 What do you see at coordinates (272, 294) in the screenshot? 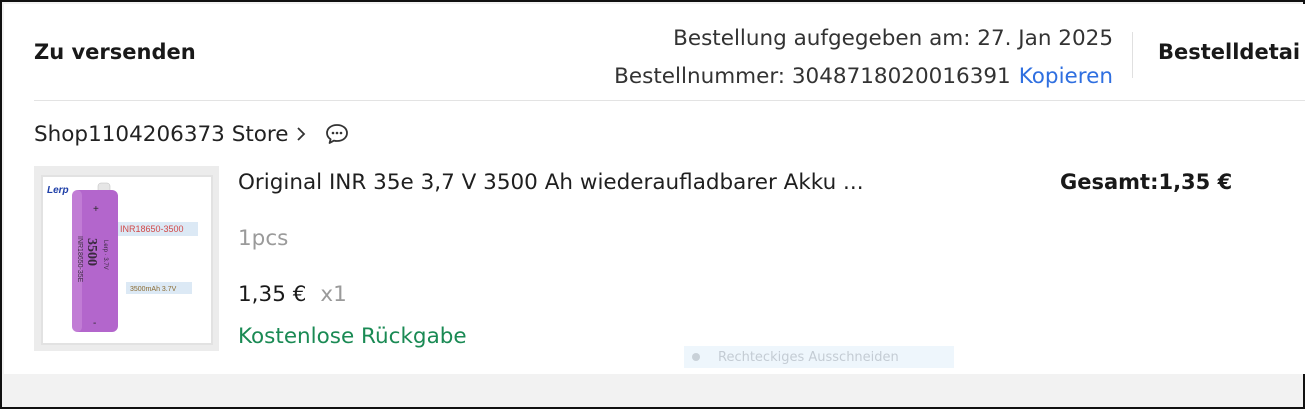
I see `product-price: 1,35 €` at bounding box center [272, 294].